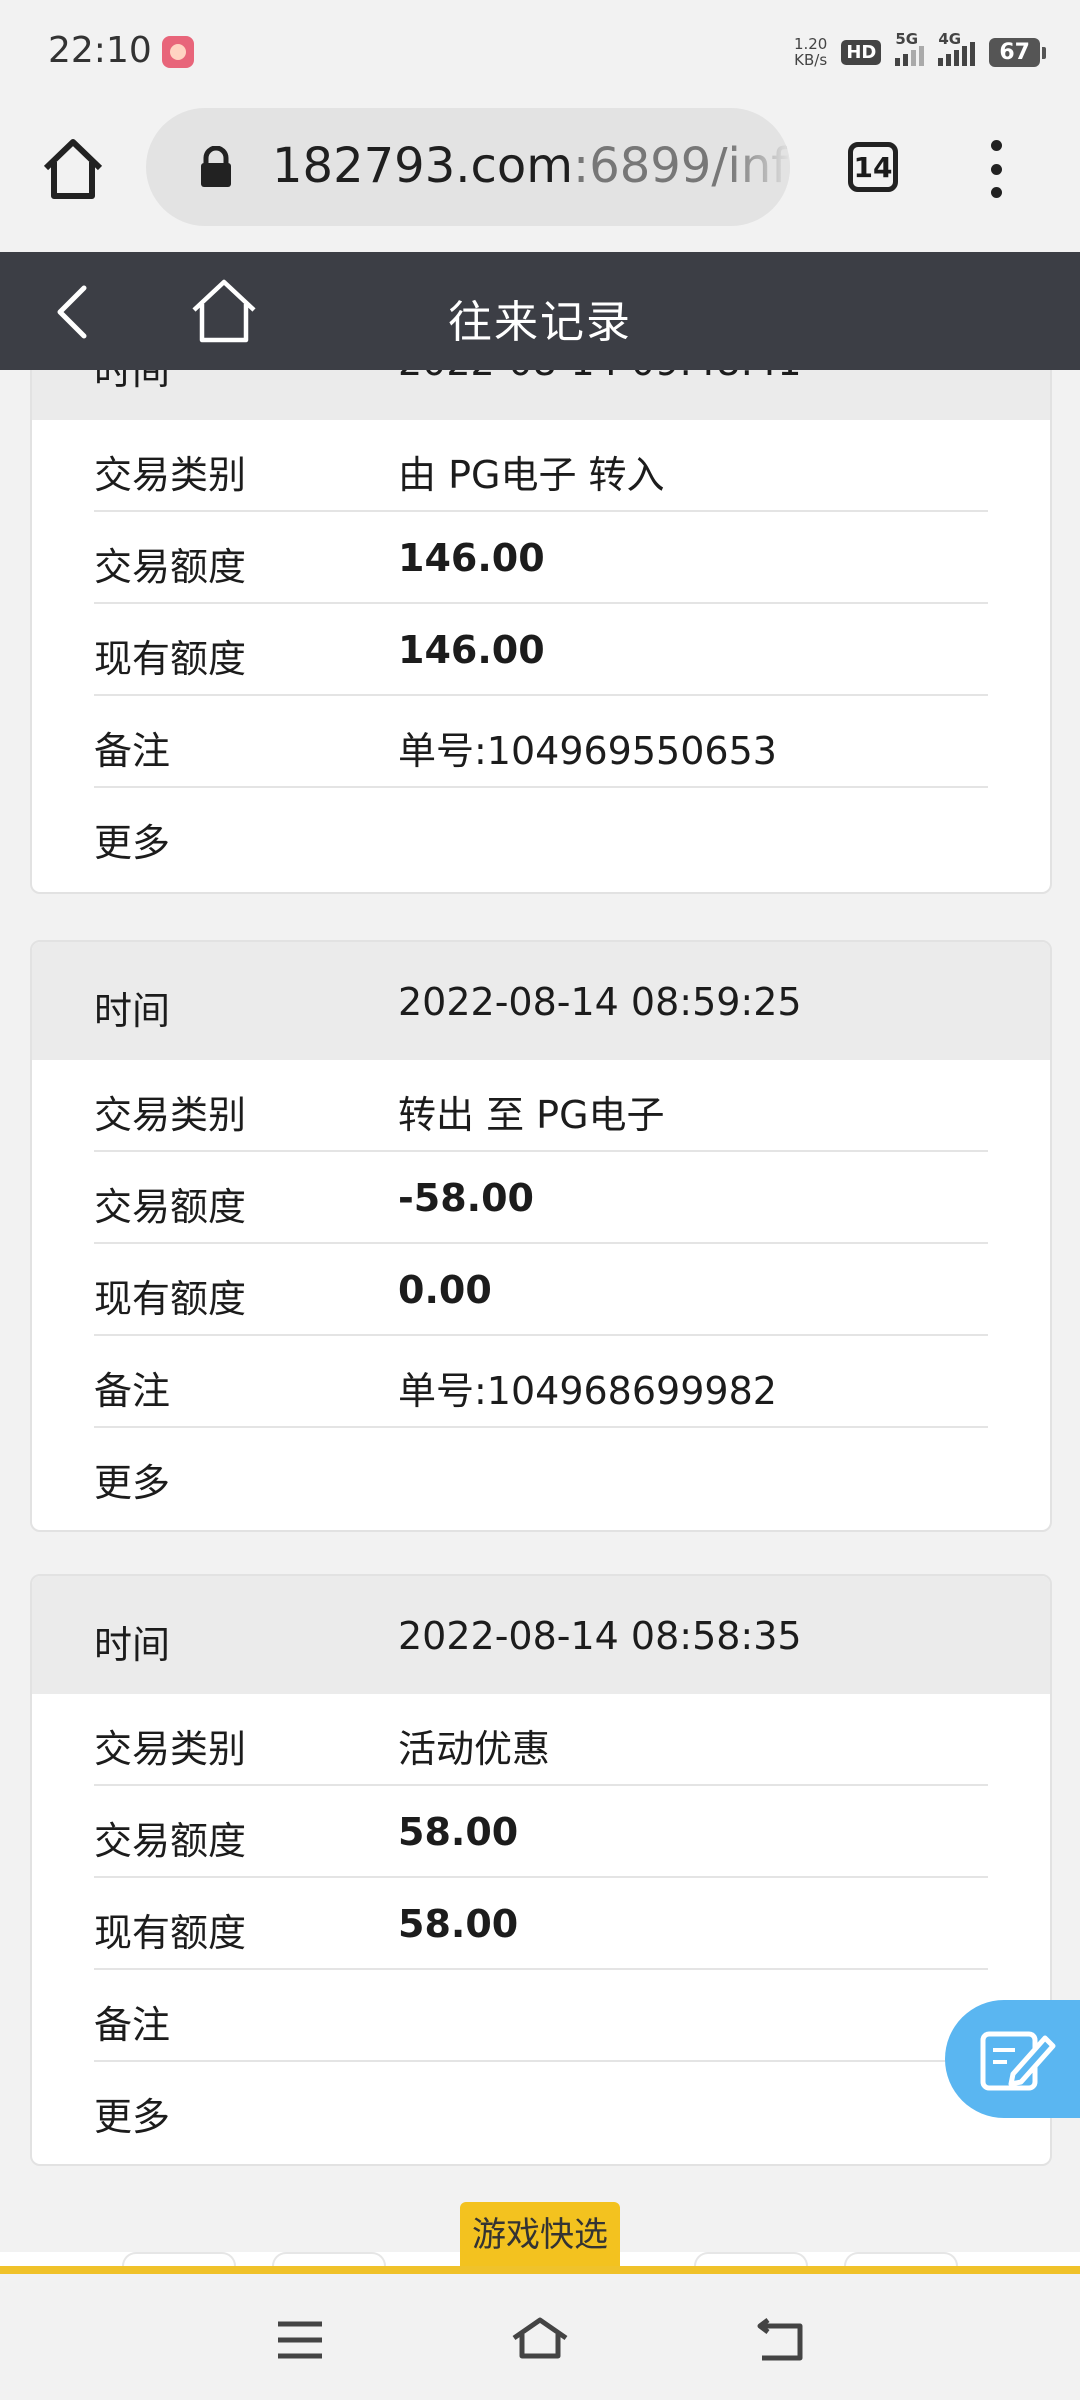 Image resolution: width=1080 pixels, height=2400 pixels. I want to click on back-icon, so click(780, 2339).